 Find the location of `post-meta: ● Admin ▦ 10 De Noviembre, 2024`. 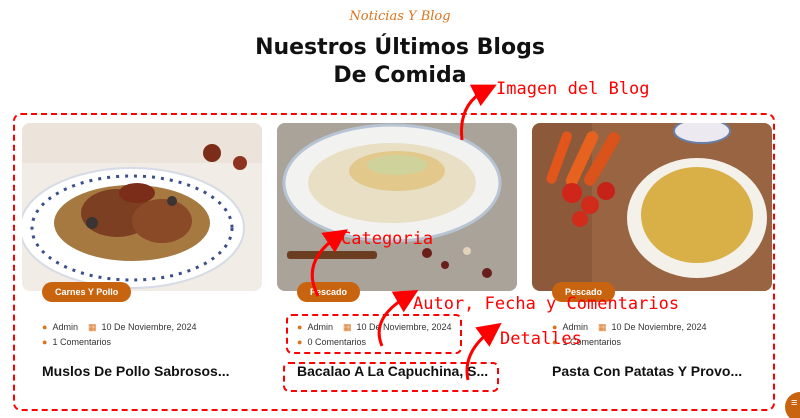

post-meta: ● Admin ▦ 10 De Noviembre, 2024 is located at coordinates (119, 327).